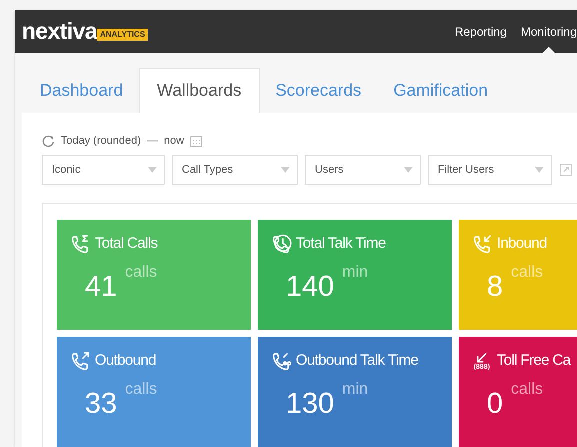 This screenshot has width=577, height=447. What do you see at coordinates (101, 141) in the screenshot?
I see `date-range-start: Today (rounded)` at bounding box center [101, 141].